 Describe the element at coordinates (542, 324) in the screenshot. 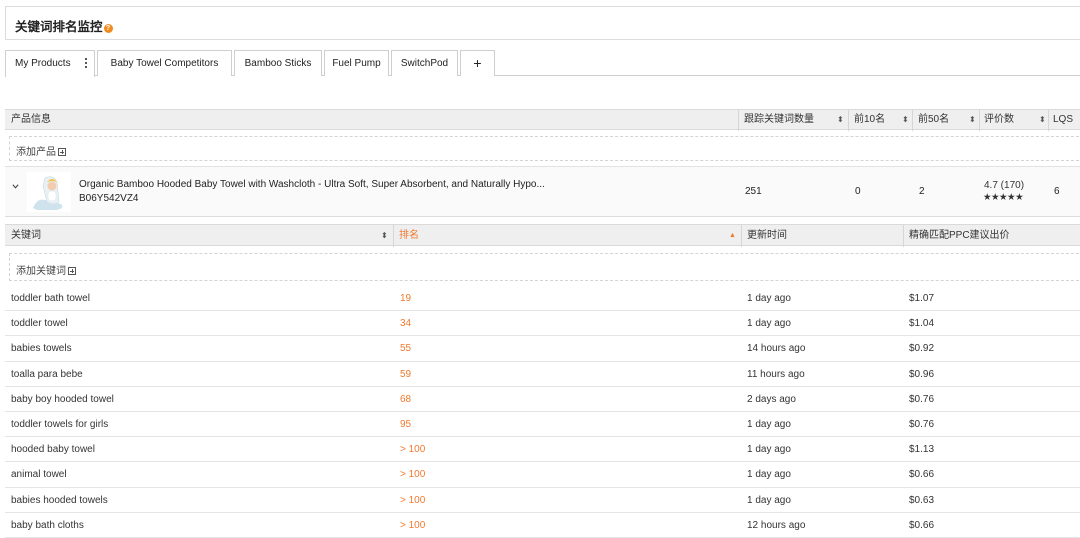

I see `table-row: toddler towel 34 1 day ago $1.04` at that location.